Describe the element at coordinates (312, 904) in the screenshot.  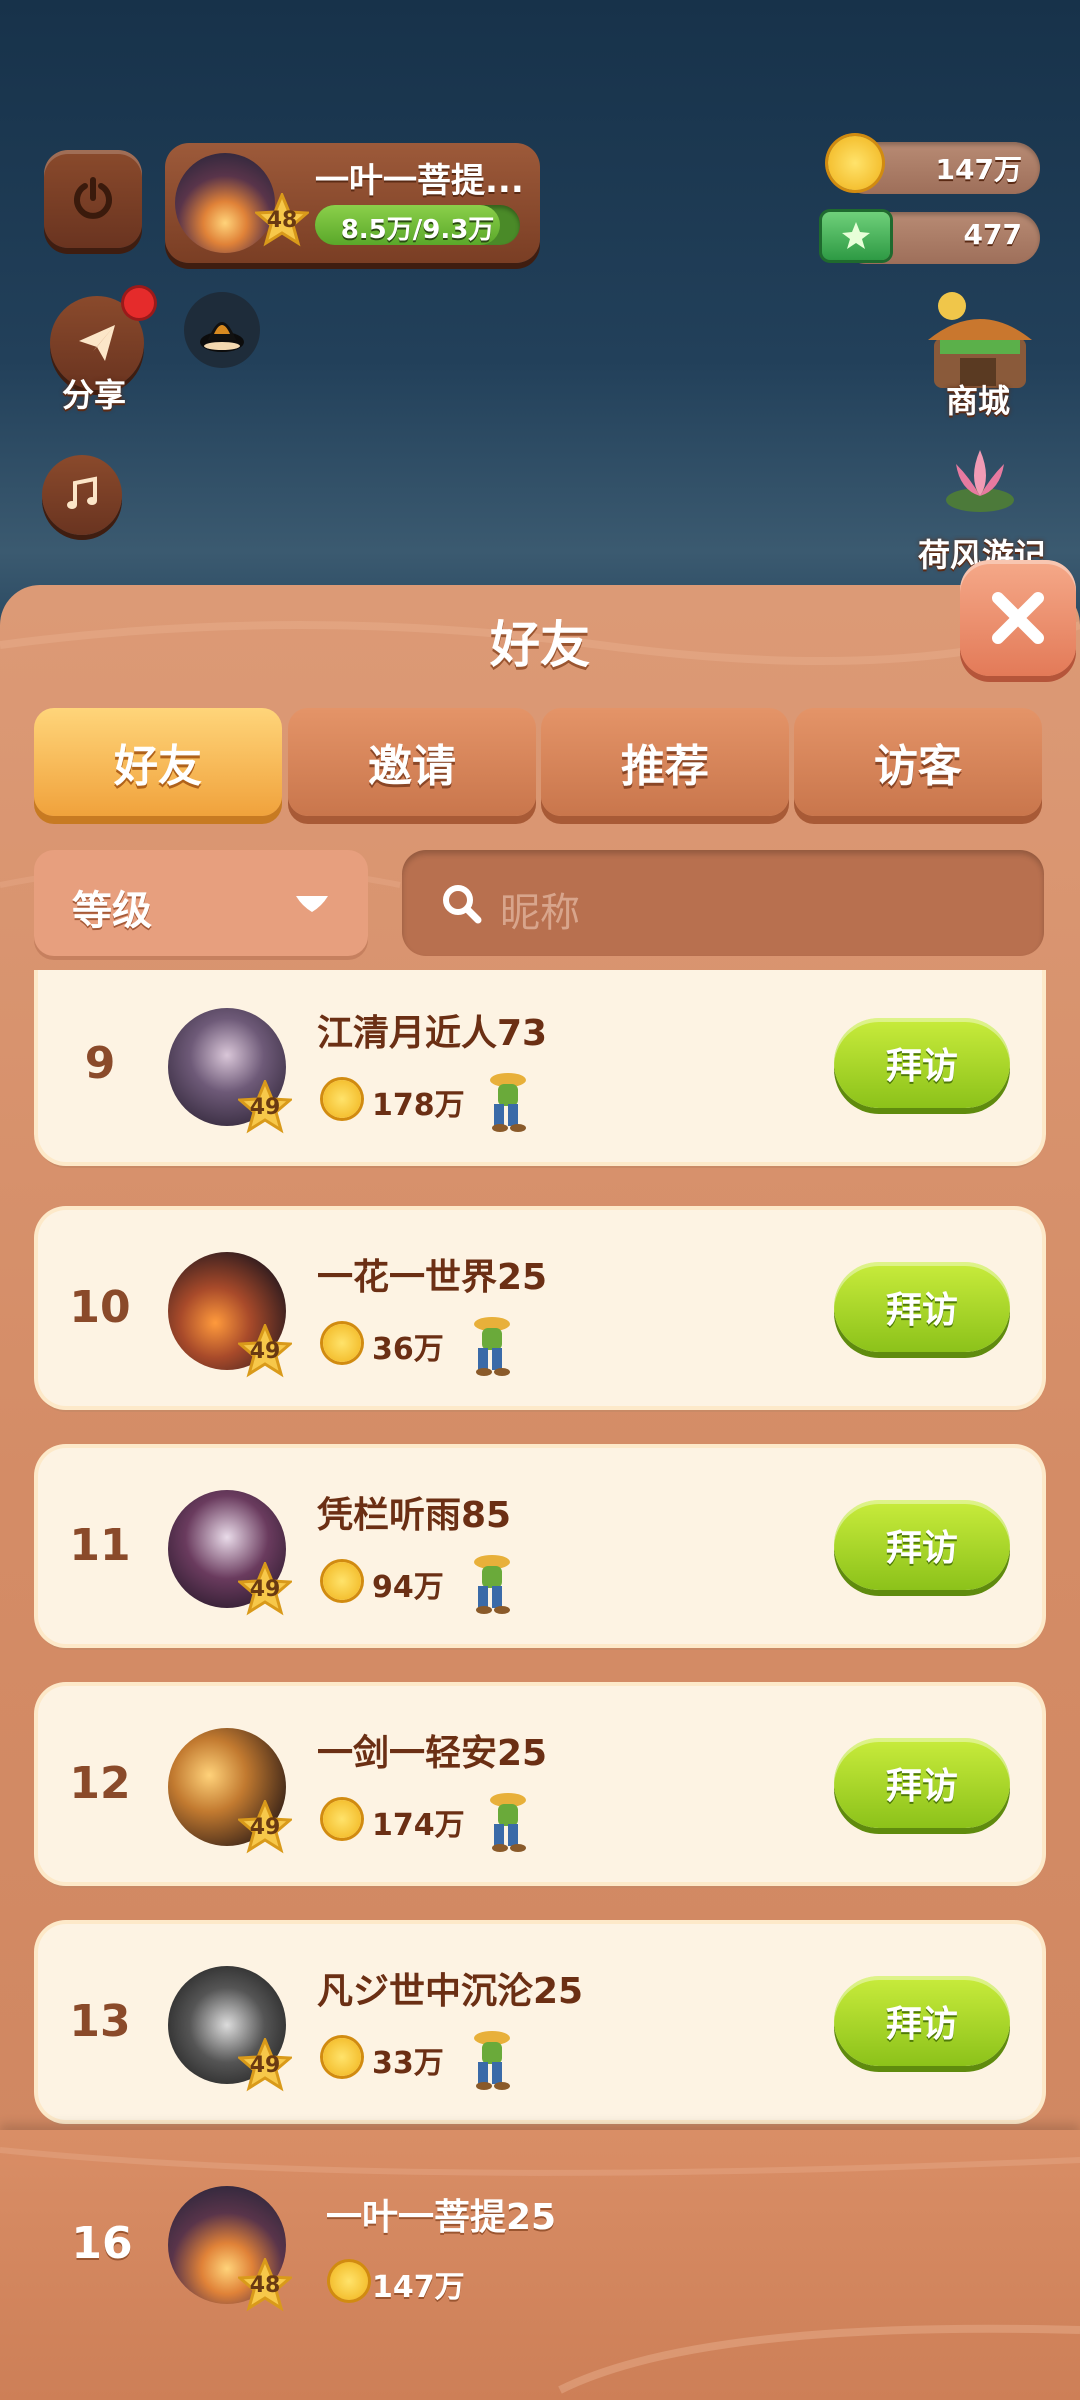
I see `chevron-down-icon` at that location.